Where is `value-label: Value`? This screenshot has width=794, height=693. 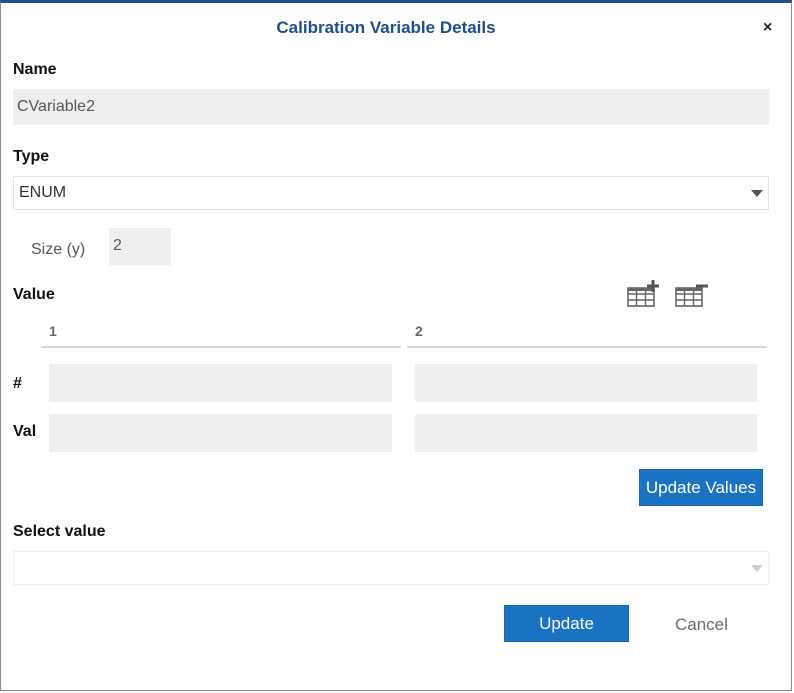 value-label: Value is located at coordinates (34, 294).